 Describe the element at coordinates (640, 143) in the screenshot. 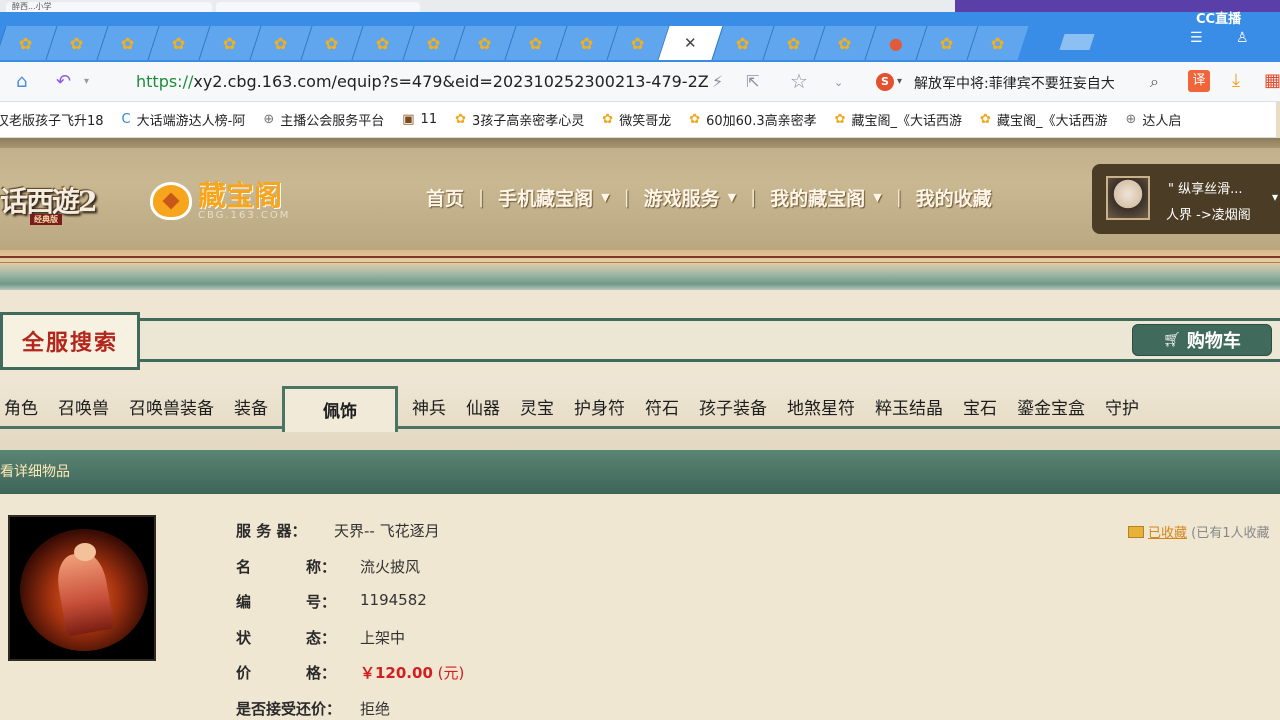

I see `header-border` at that location.